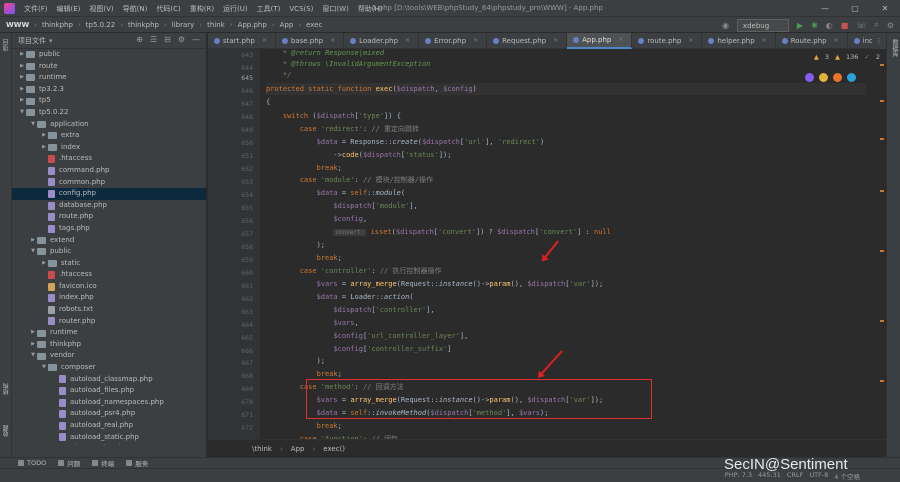  I want to click on tree-folder: ▼ composer, so click(109, 368).